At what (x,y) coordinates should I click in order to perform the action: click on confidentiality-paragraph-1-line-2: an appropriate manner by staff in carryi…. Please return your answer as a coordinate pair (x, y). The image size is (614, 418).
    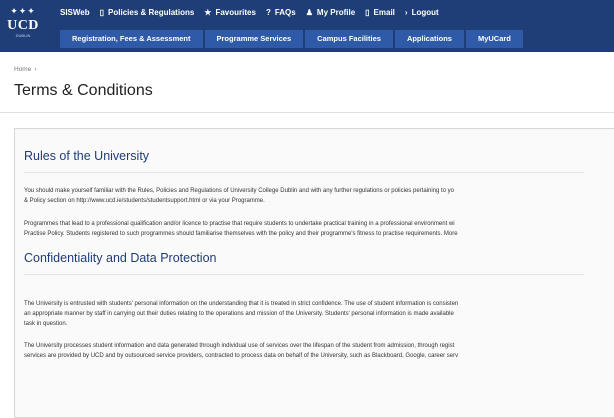
    Looking at the image, I should click on (239, 314).